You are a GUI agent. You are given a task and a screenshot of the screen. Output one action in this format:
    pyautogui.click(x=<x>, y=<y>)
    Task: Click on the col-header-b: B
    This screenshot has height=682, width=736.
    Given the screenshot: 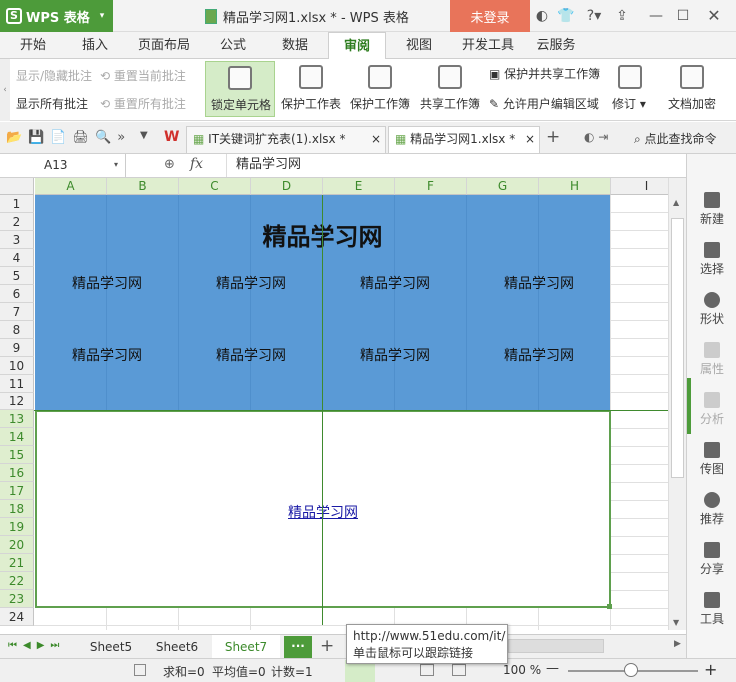 What is the action you would take?
    pyautogui.click(x=143, y=186)
    